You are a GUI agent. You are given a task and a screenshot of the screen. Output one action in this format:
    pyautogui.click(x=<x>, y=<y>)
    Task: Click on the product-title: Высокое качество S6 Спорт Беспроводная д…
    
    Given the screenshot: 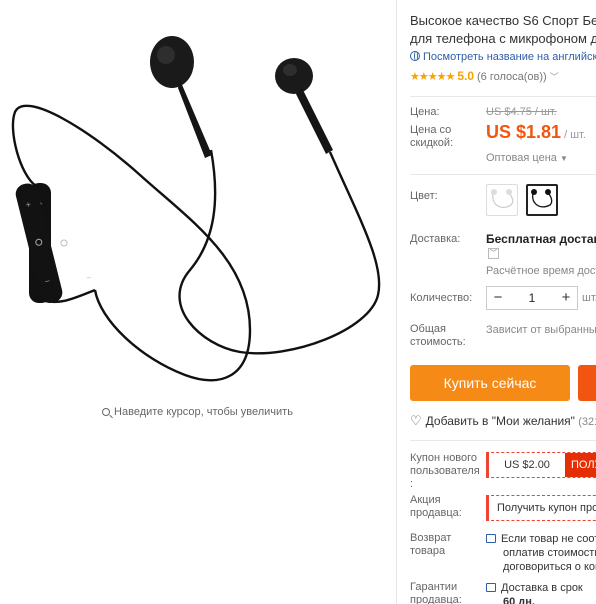 What is the action you would take?
    pyautogui.click(x=503, y=30)
    